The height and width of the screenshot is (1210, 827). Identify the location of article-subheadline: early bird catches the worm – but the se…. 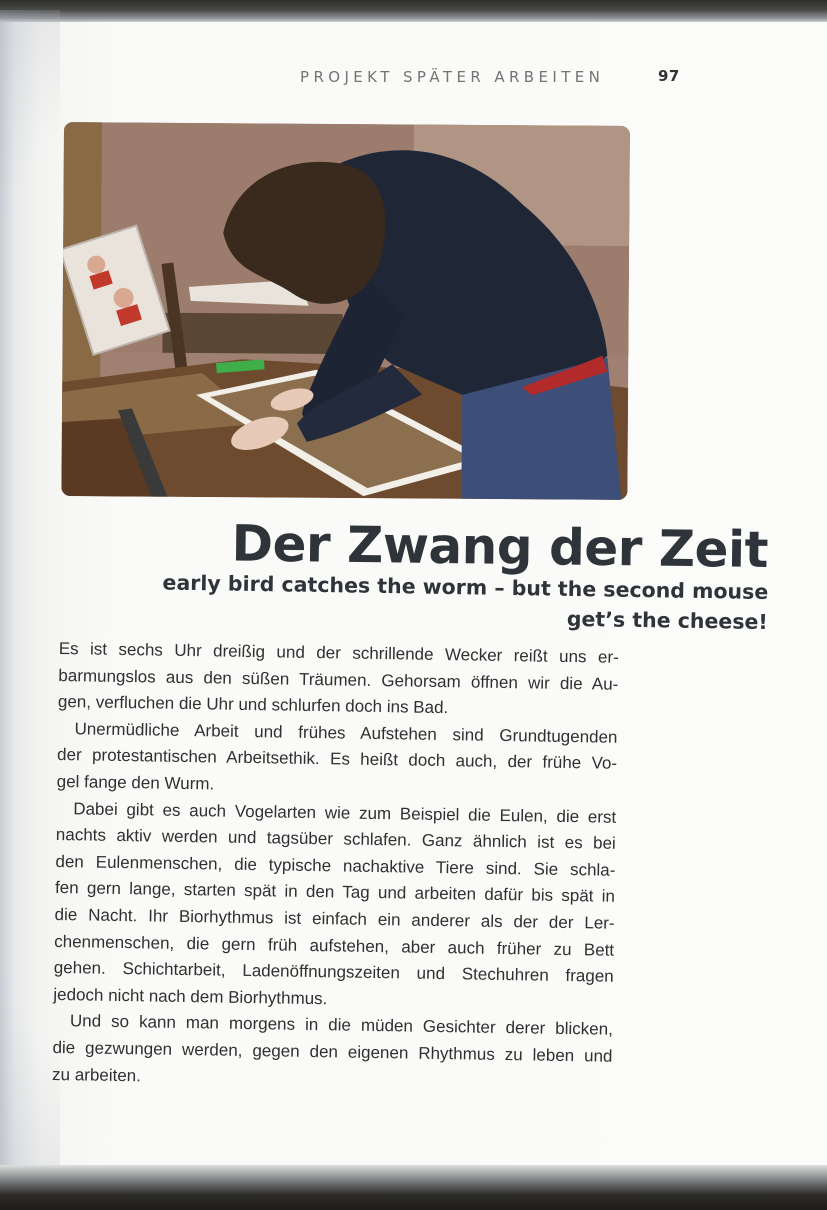
(444, 602).